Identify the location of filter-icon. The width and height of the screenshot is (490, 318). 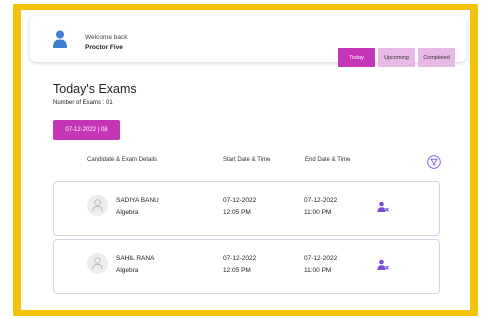
(434, 162).